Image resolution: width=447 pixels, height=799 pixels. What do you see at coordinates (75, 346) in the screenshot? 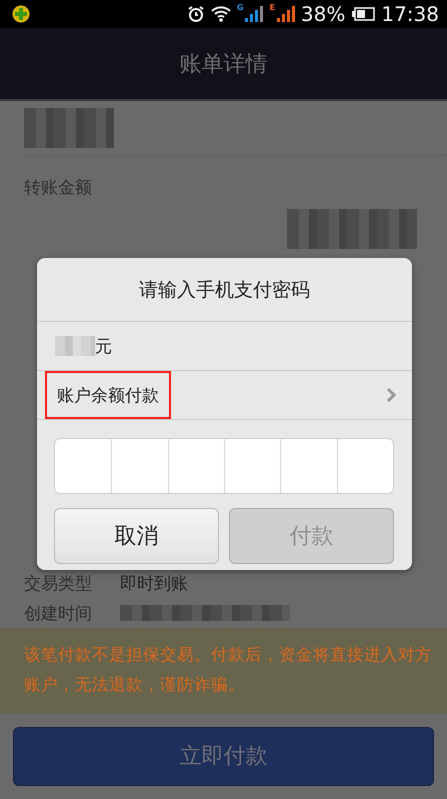
I see `blurred-amount` at bounding box center [75, 346].